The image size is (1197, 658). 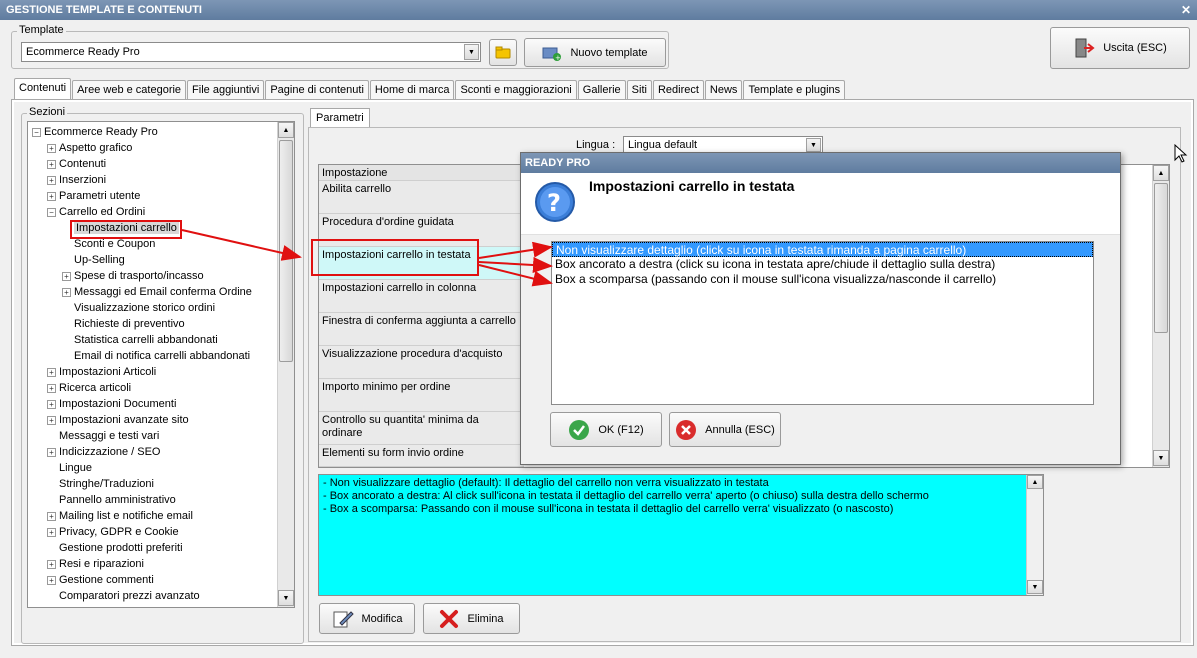 What do you see at coordinates (139, 276) in the screenshot?
I see `tree-item-label: Spese di trasporto/incasso` at bounding box center [139, 276].